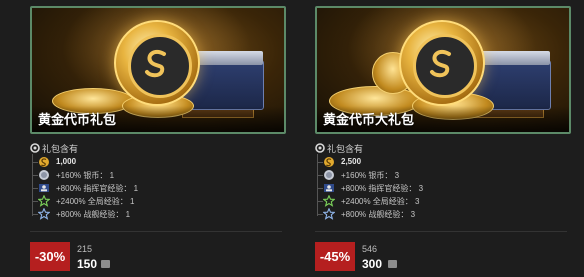 The height and width of the screenshot is (277, 584). What do you see at coordinates (85, 249) in the screenshot?
I see `original-price: 215` at bounding box center [85, 249].